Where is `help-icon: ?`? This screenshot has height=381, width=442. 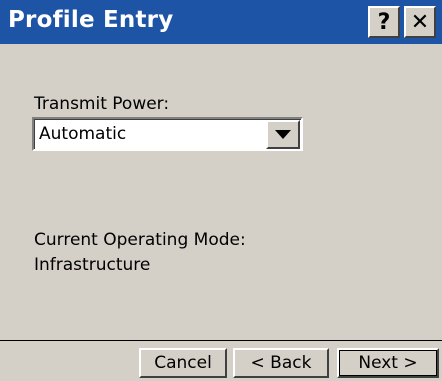
help-icon: ? is located at coordinates (384, 22).